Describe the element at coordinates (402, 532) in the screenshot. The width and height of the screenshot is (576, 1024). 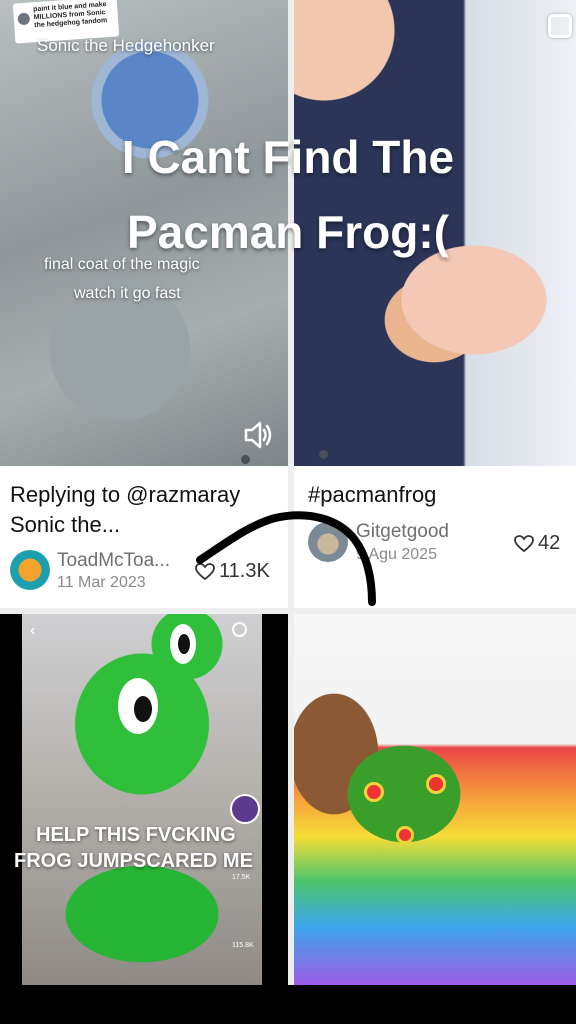
I see `username: Gitgetgood` at that location.